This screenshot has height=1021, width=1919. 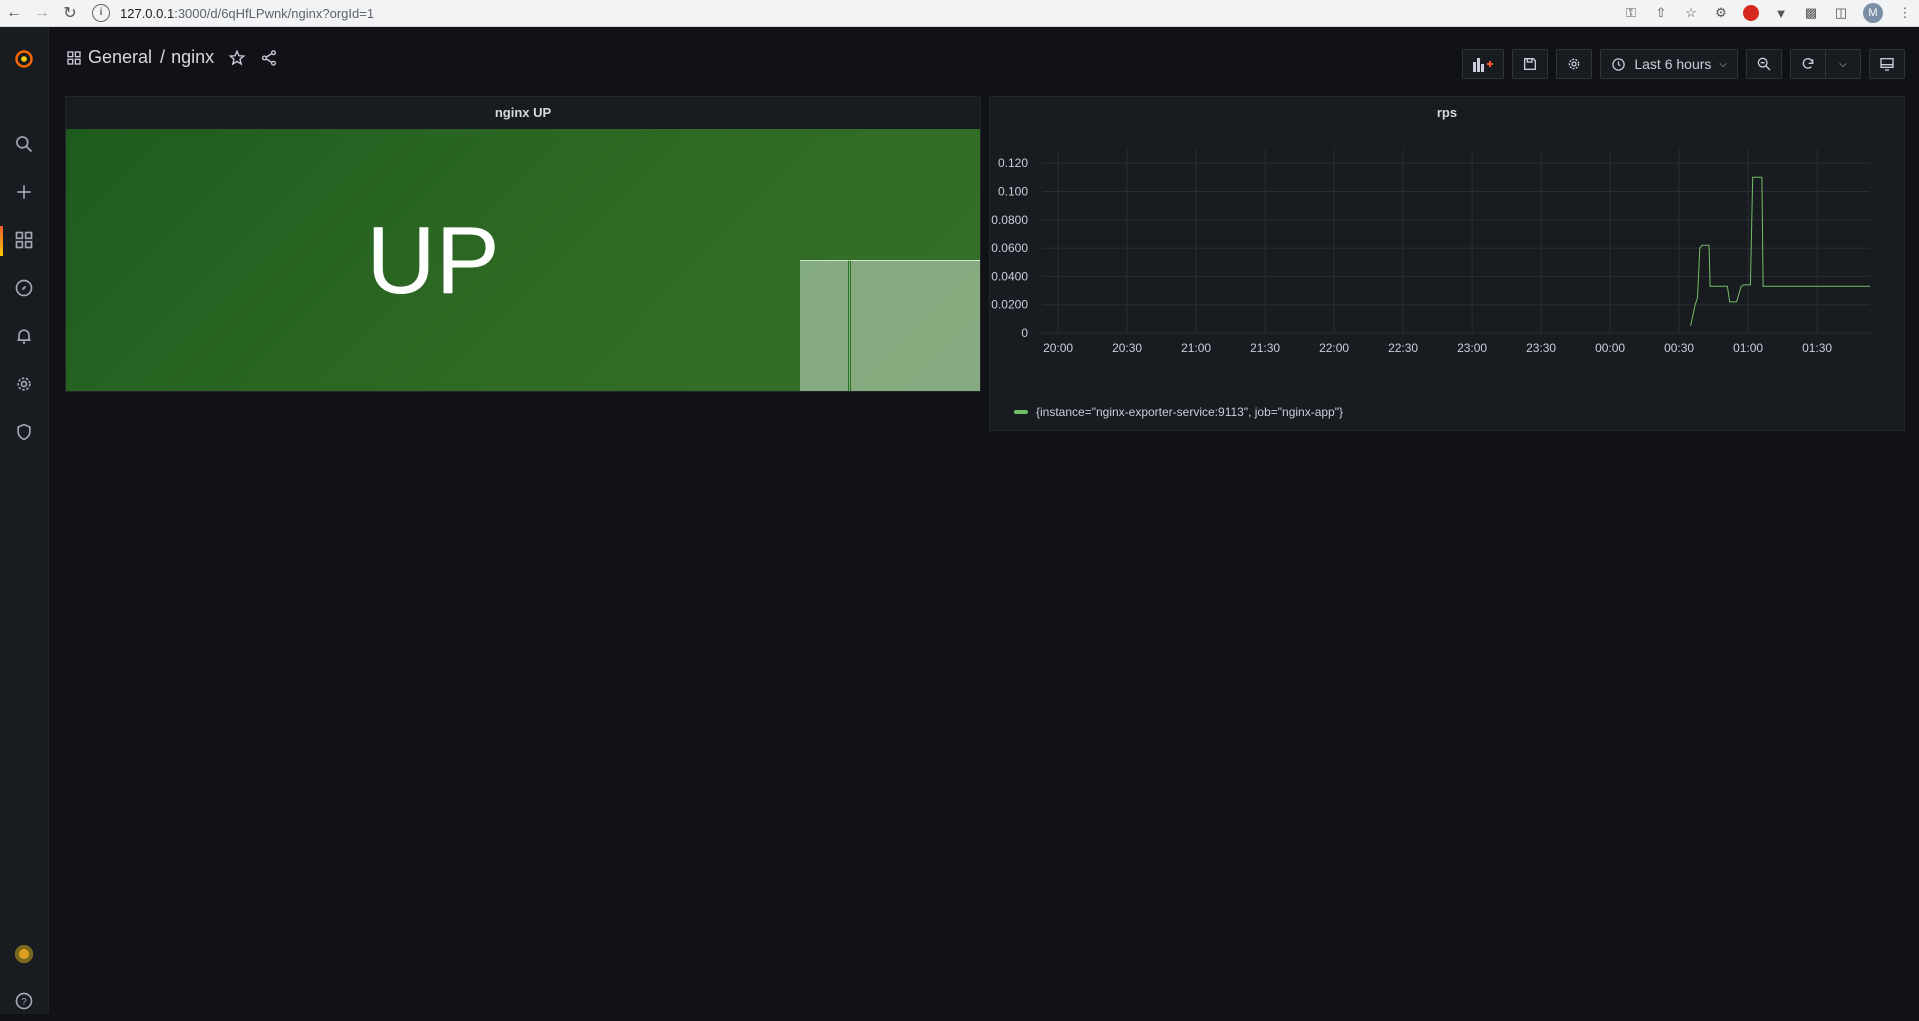 What do you see at coordinates (433, 260) in the screenshot?
I see `stat-value: UP` at bounding box center [433, 260].